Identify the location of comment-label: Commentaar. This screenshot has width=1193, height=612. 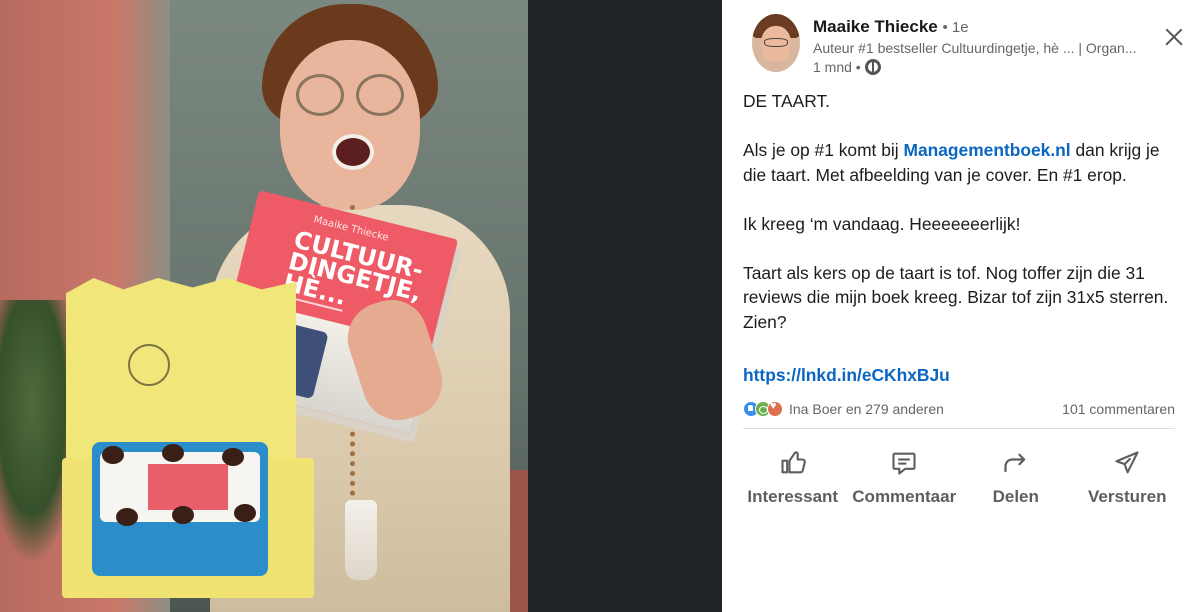
(904, 496).